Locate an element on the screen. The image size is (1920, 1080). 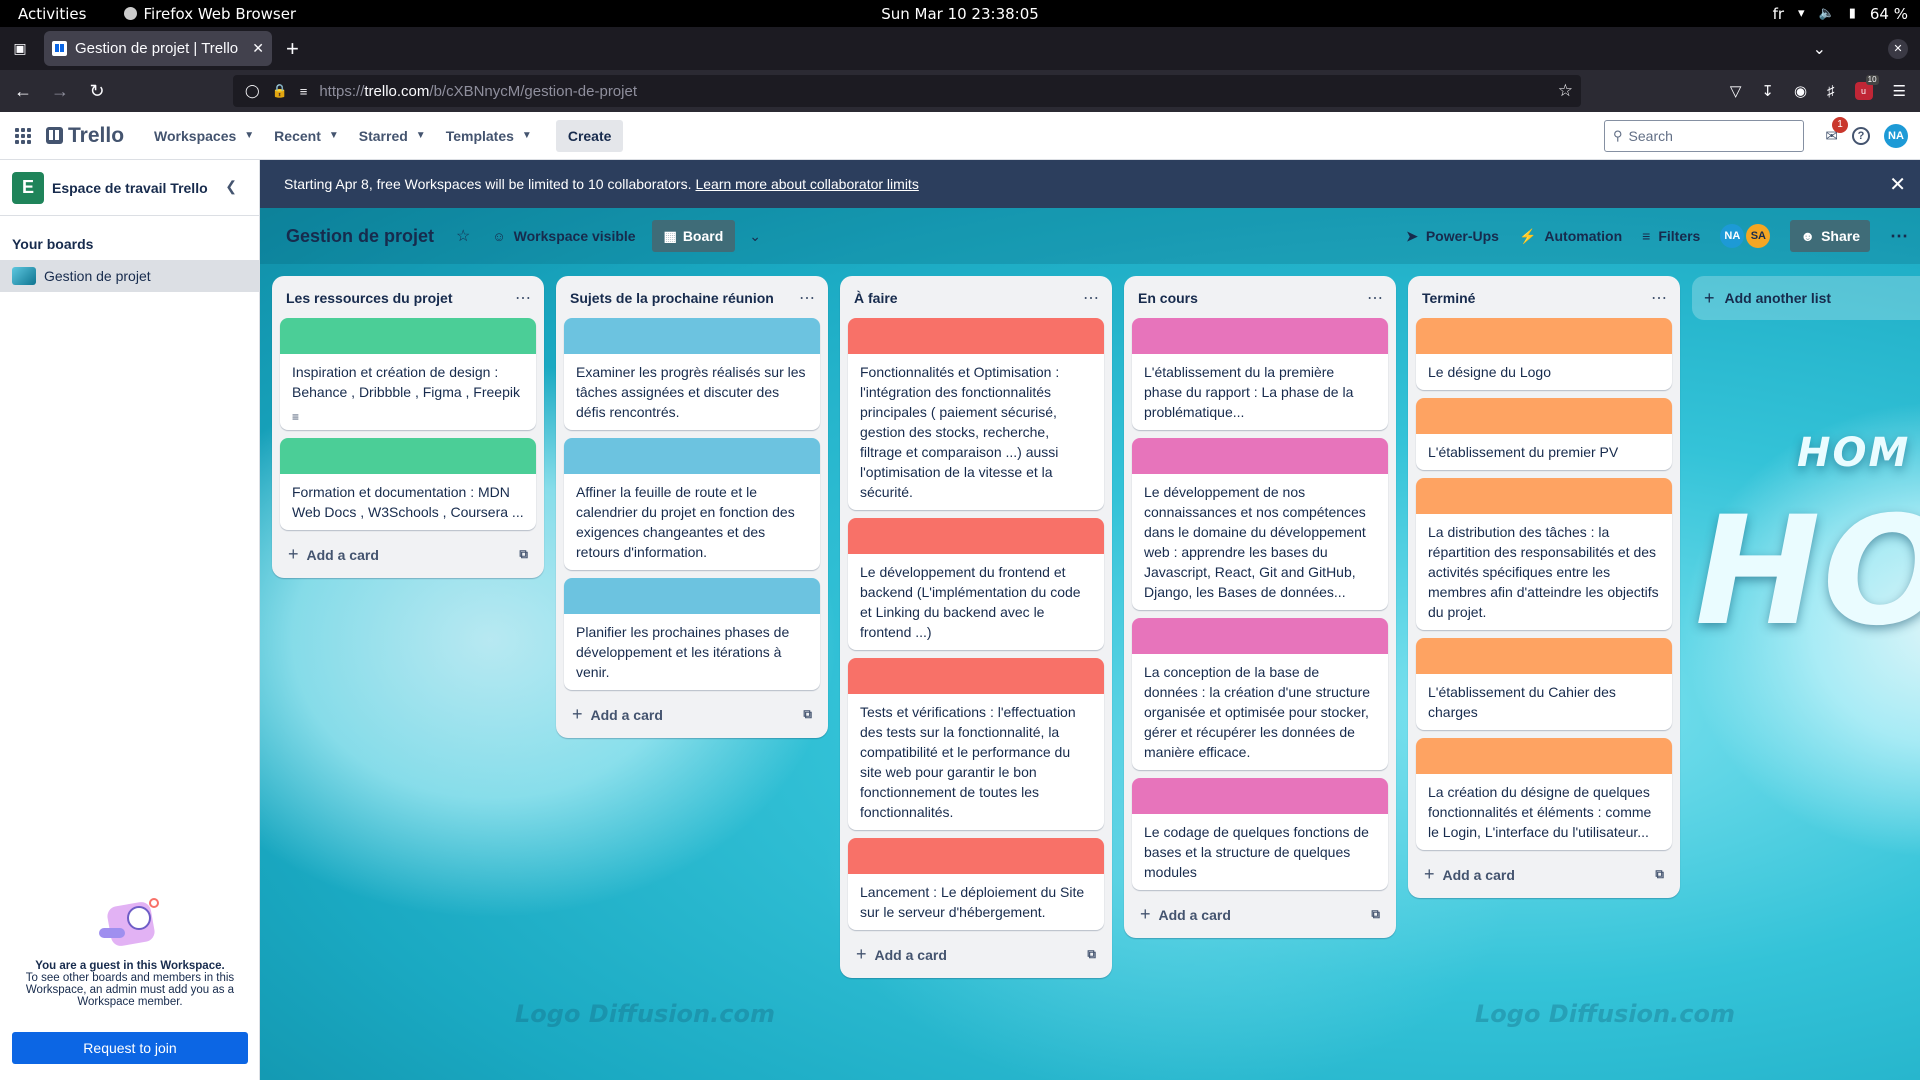
views-chevron-down-icon: ⌄ is located at coordinates (755, 236).